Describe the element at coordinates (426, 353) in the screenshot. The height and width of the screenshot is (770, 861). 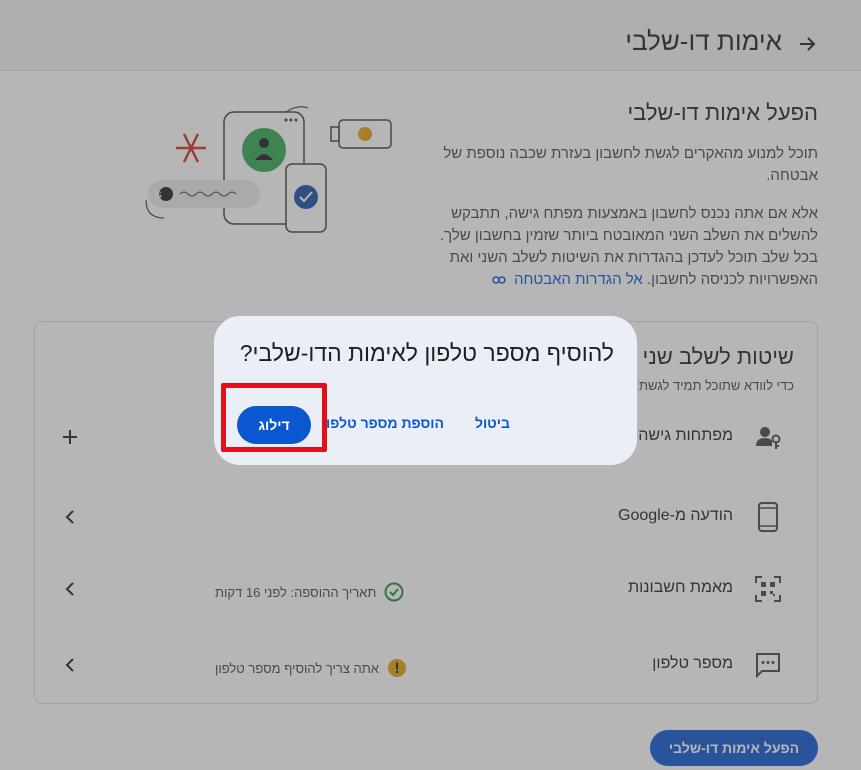
I see `dialog-title: להוסיף מספר טלפון לאימות הדו-שלבי?` at that location.